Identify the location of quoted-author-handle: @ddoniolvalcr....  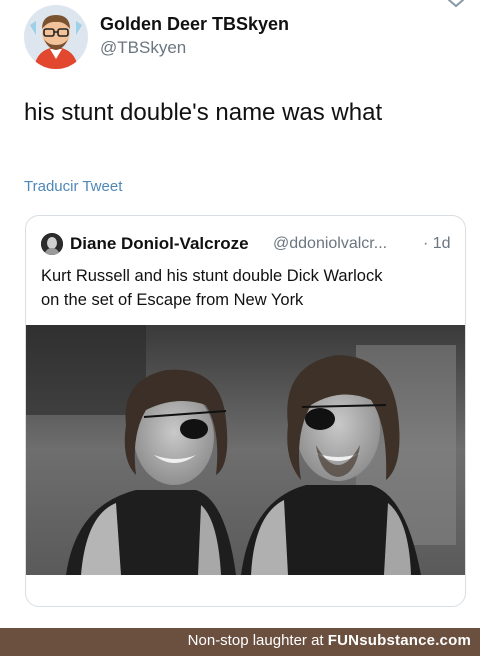
(330, 244).